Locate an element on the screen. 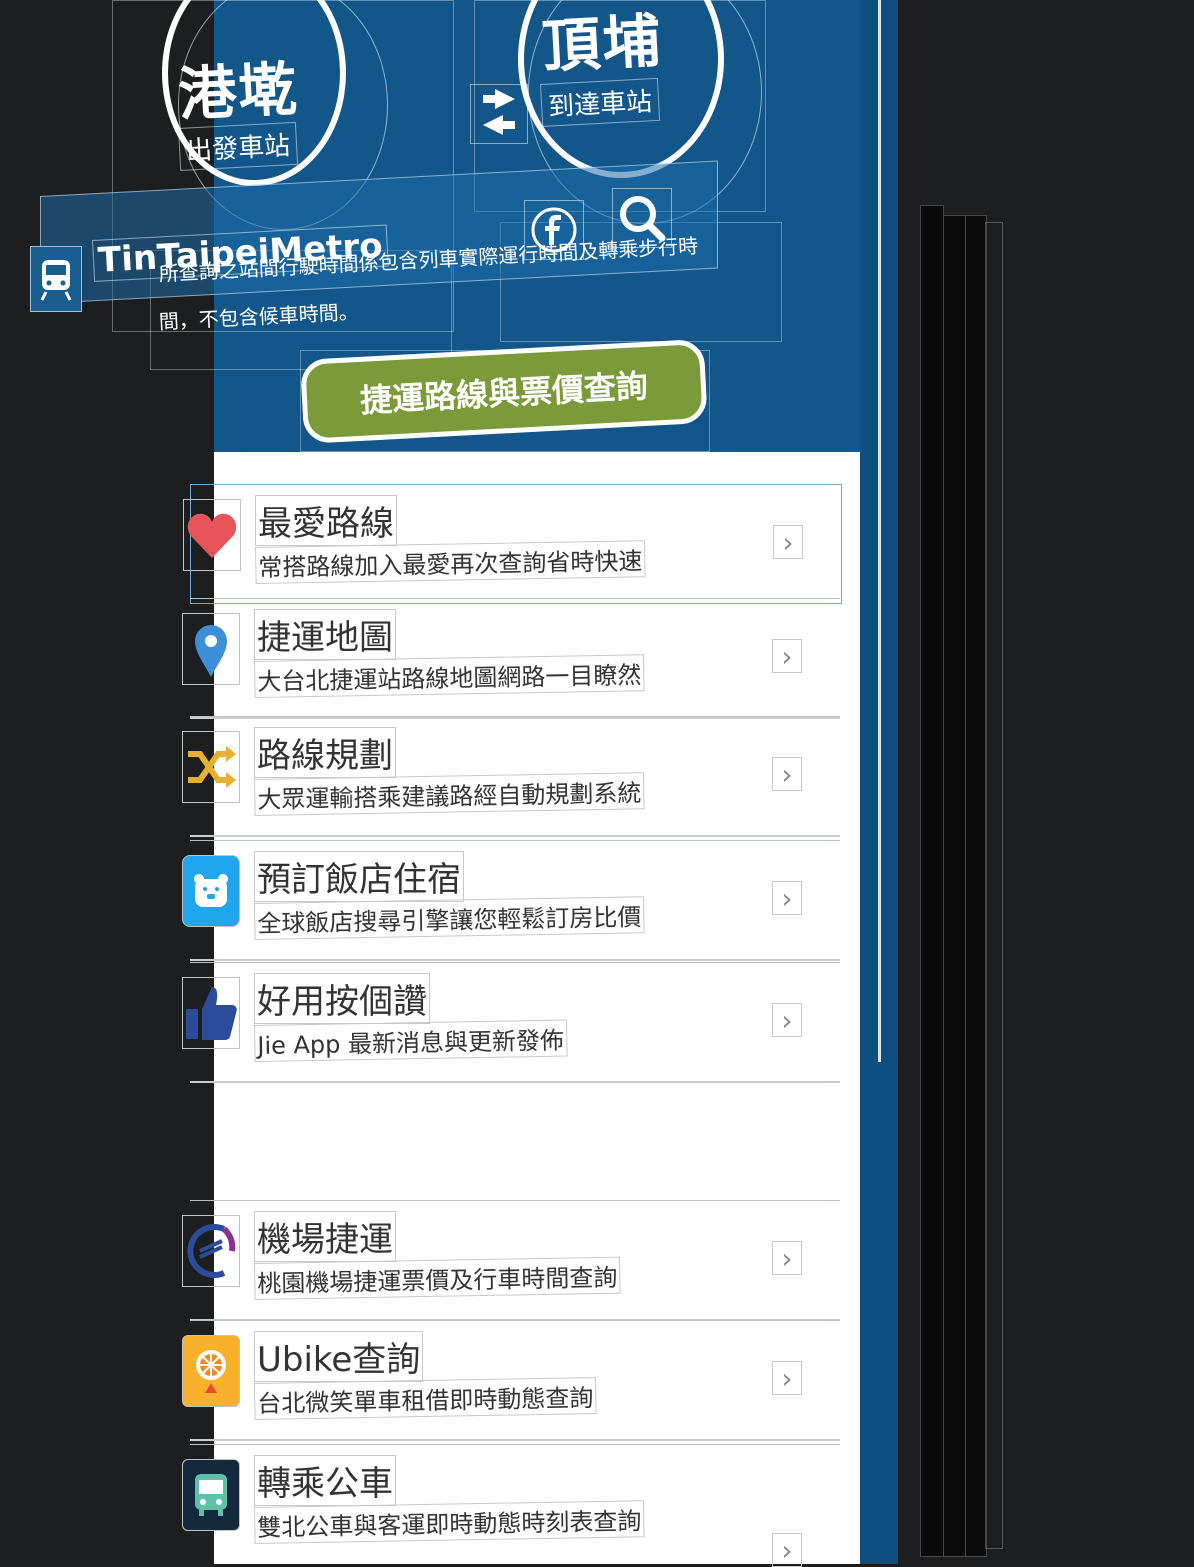 This screenshot has height=1567, width=1194. hotel-bear-icon is located at coordinates (211, 891).